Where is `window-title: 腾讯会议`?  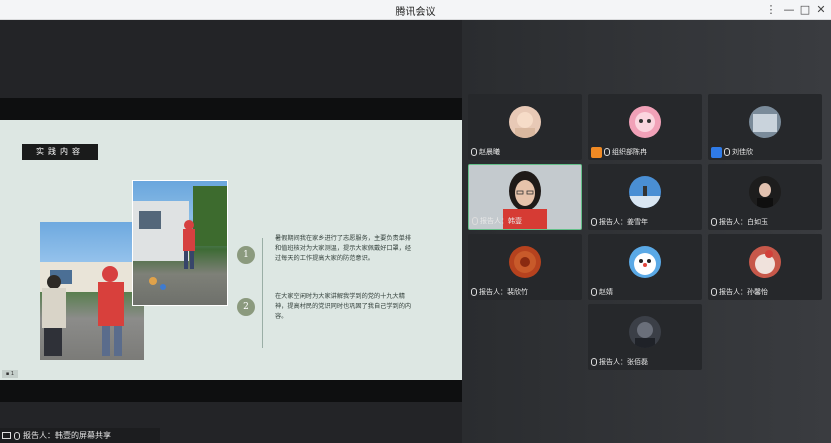 window-title: 腾讯会议 is located at coordinates (415, 12).